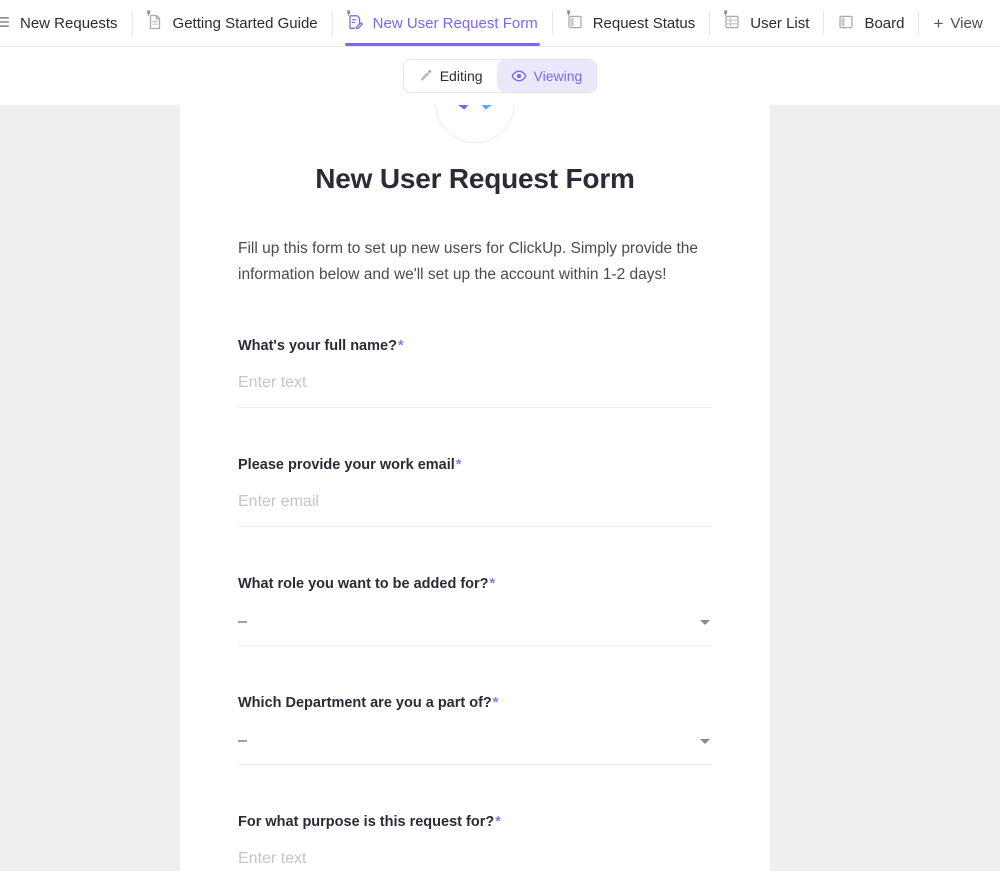 This screenshot has width=1000, height=871. I want to click on plus-icon: +, so click(938, 23).